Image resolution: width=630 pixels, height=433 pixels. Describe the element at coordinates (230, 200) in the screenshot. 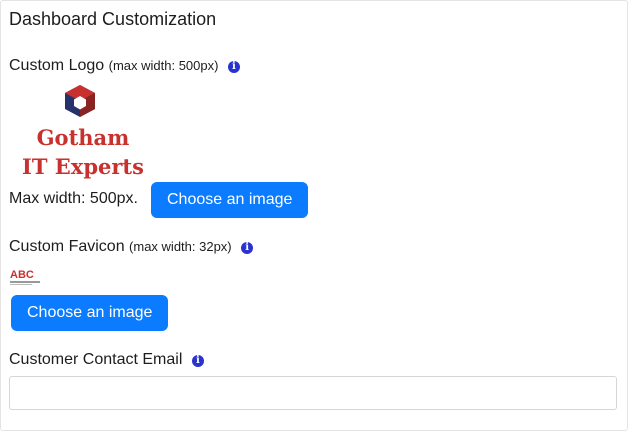

I see `choose-logo-image-button: Choose an image` at that location.